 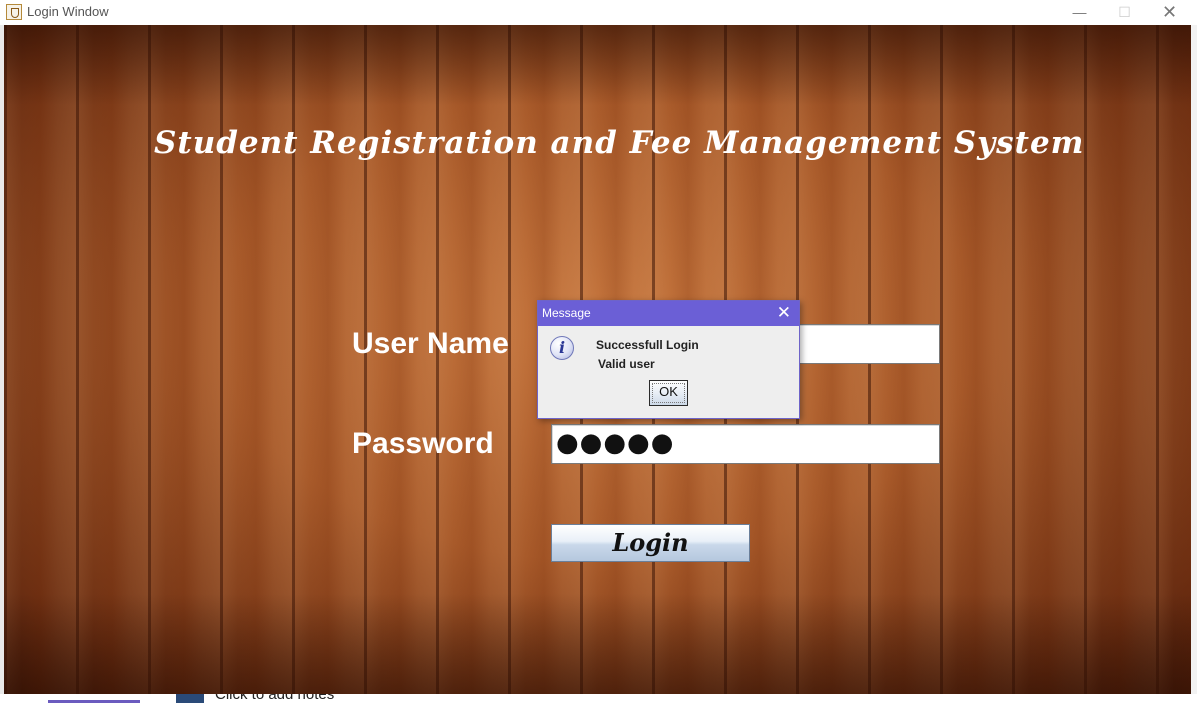 I want to click on password-label: Password, so click(x=423, y=443).